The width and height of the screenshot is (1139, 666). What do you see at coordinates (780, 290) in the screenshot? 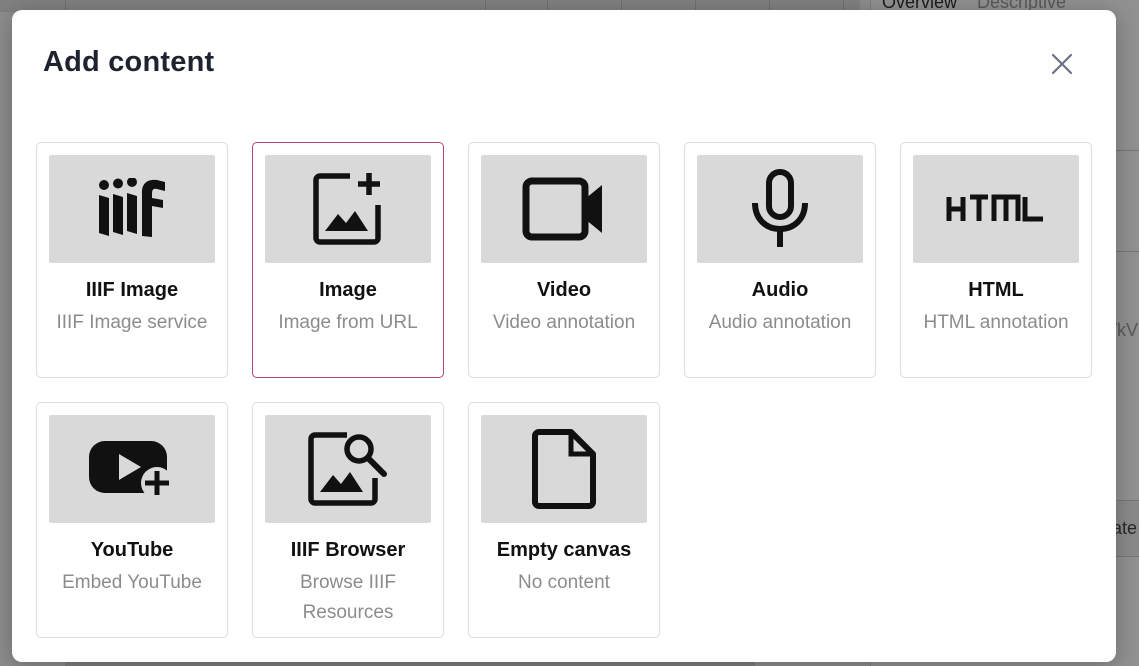
I see `option-title: Audio` at bounding box center [780, 290].